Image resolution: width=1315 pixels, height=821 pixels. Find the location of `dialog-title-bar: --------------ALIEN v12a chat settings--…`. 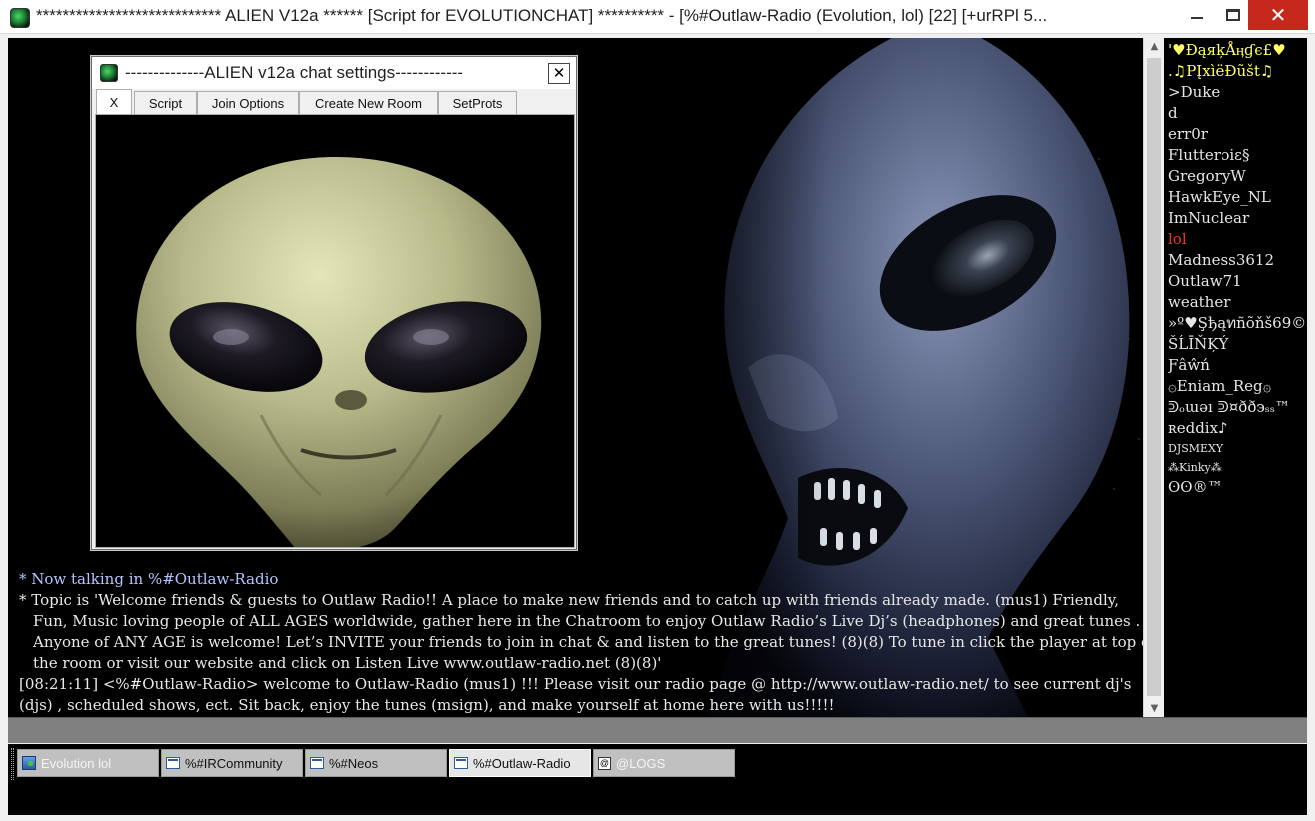

dialog-title-bar: --------------ALIEN v12a chat settings--… is located at coordinates (334, 73).